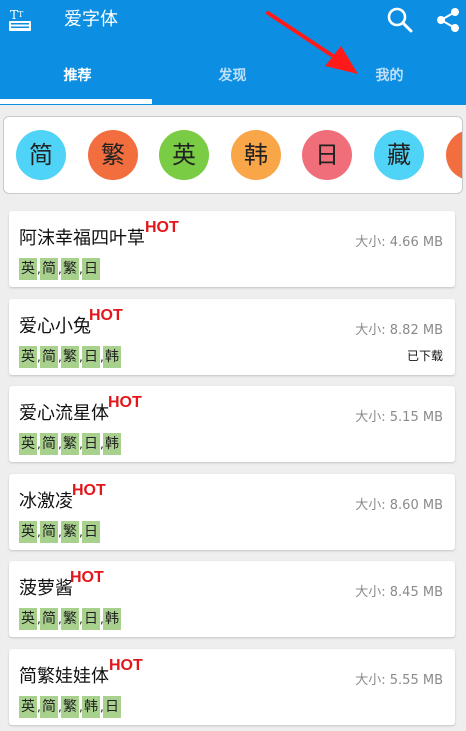  Describe the element at coordinates (448, 20) in the screenshot. I see `share-icon` at that location.